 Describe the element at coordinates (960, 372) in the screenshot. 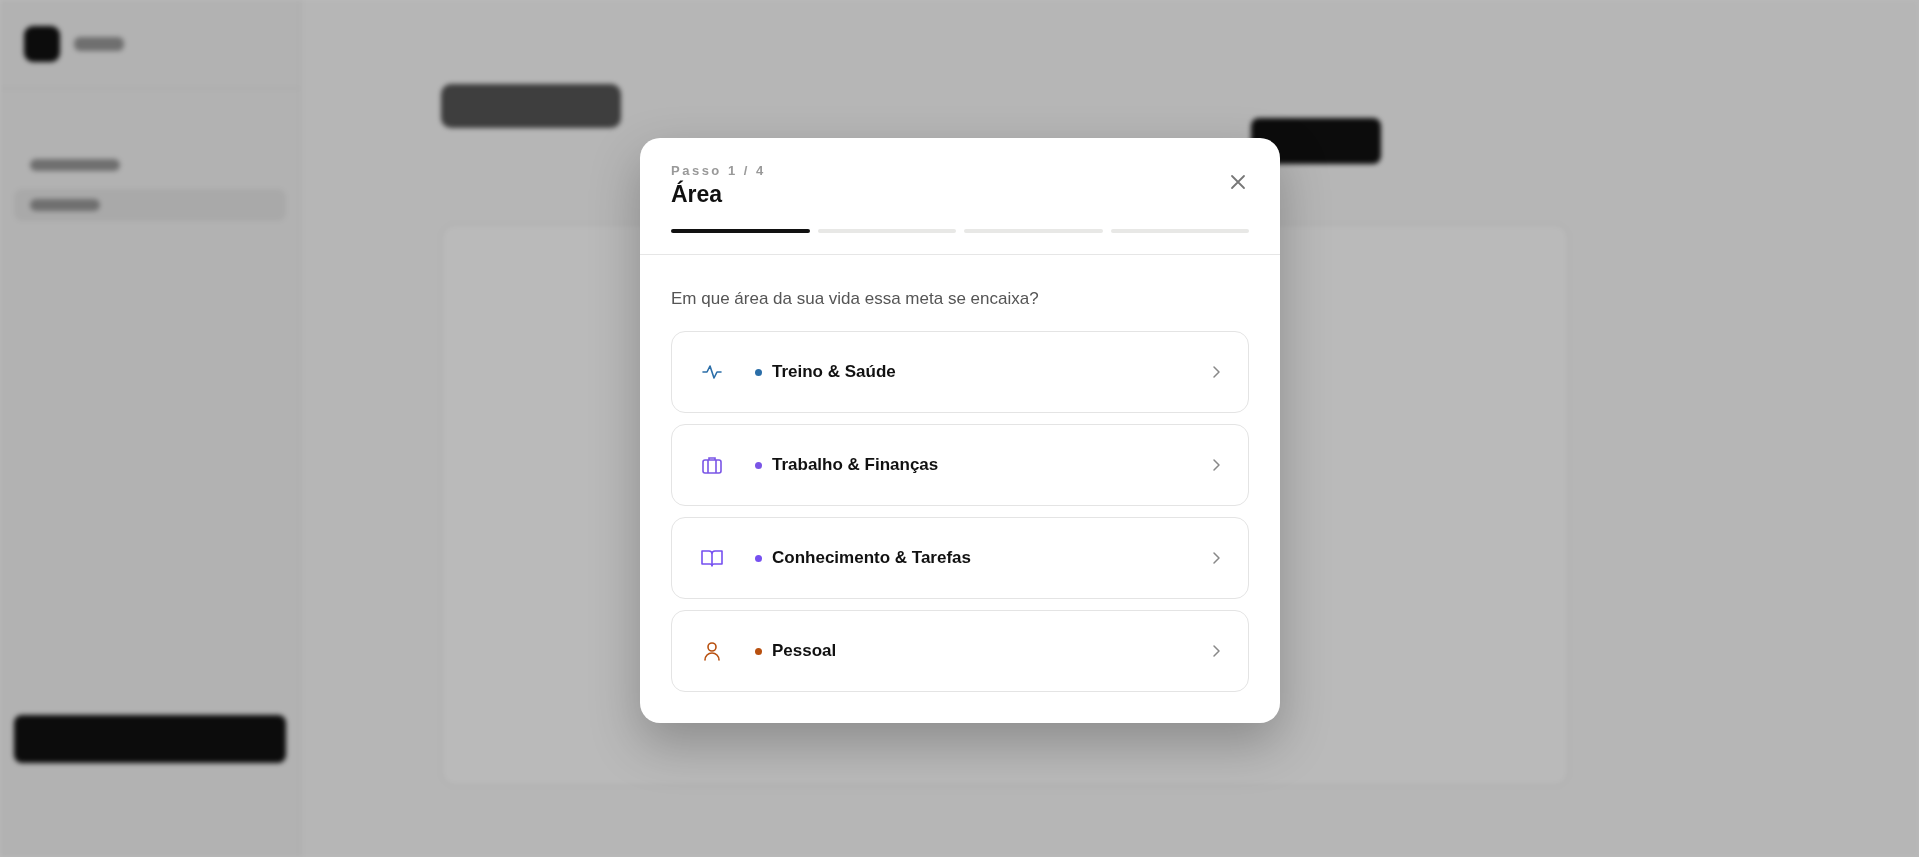

I see `area-option: Treino & Saúde` at that location.